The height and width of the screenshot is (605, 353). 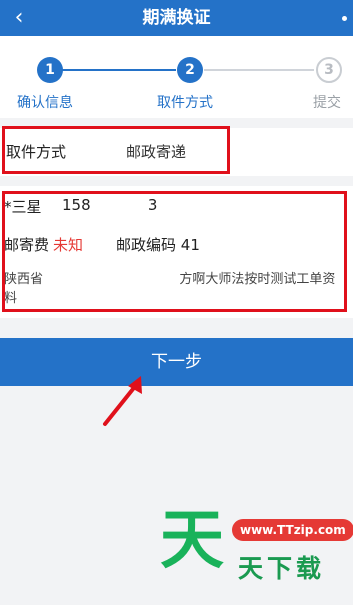 What do you see at coordinates (50, 70) in the screenshot?
I see `step-1-circle: 1` at bounding box center [50, 70].